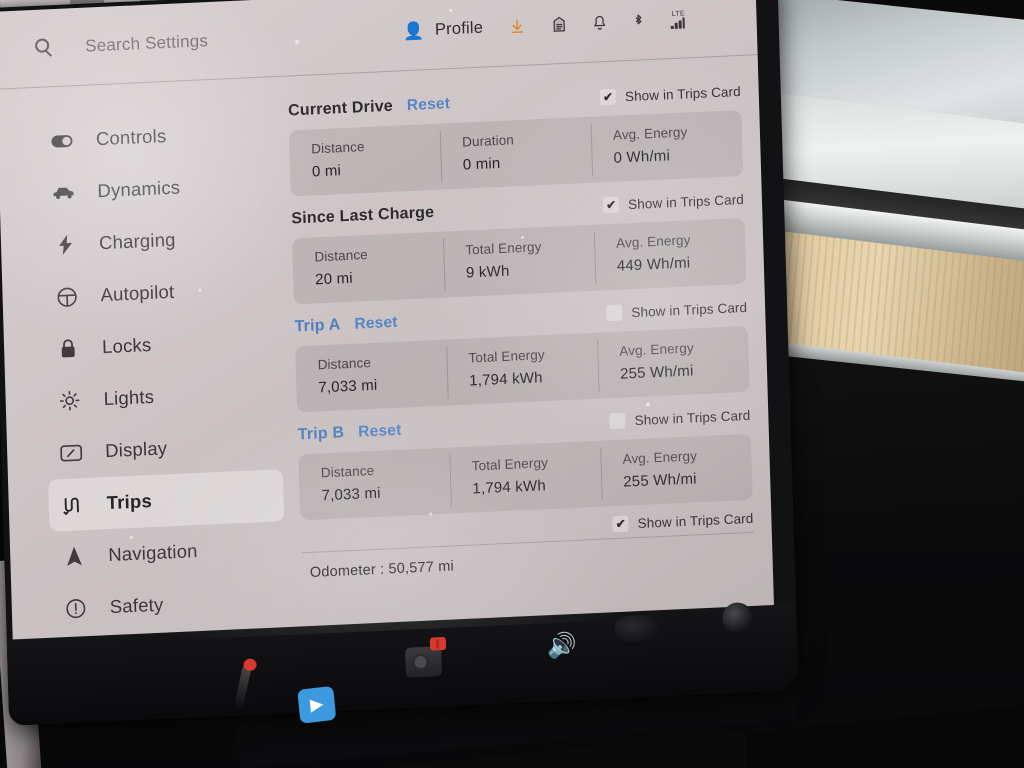 The width and height of the screenshot is (1024, 768). Describe the element at coordinates (600, 23) in the screenshot. I see `bell-icon` at that location.